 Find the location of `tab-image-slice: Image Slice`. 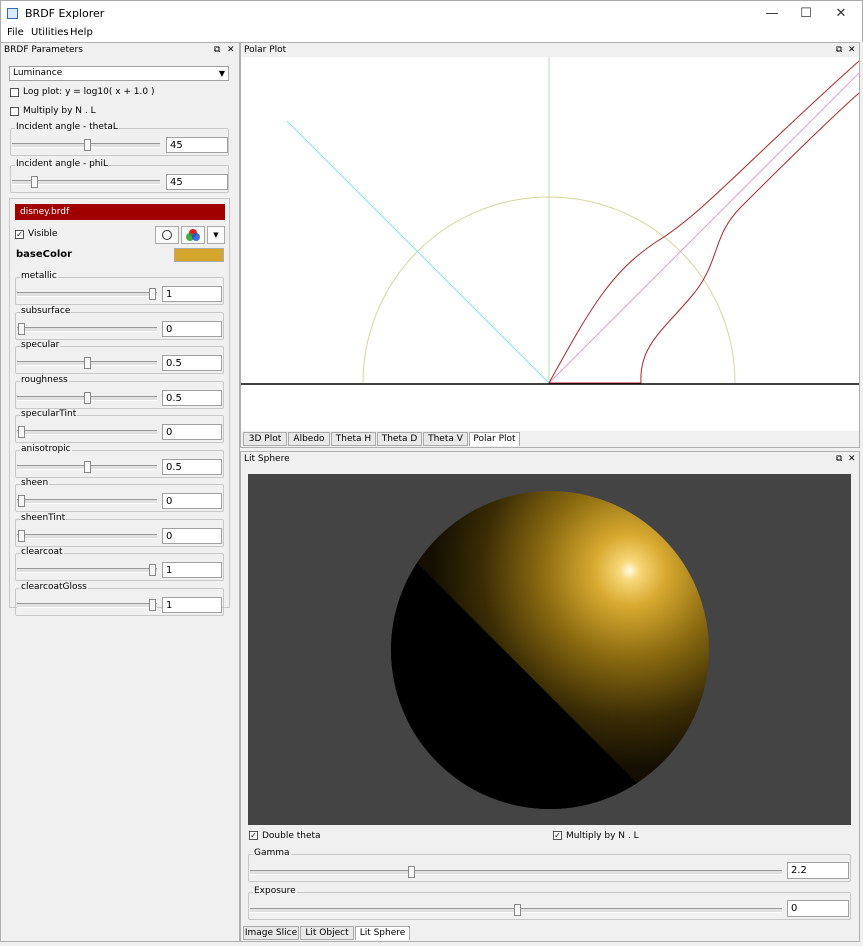

tab-image-slice: Image Slice is located at coordinates (271, 933).